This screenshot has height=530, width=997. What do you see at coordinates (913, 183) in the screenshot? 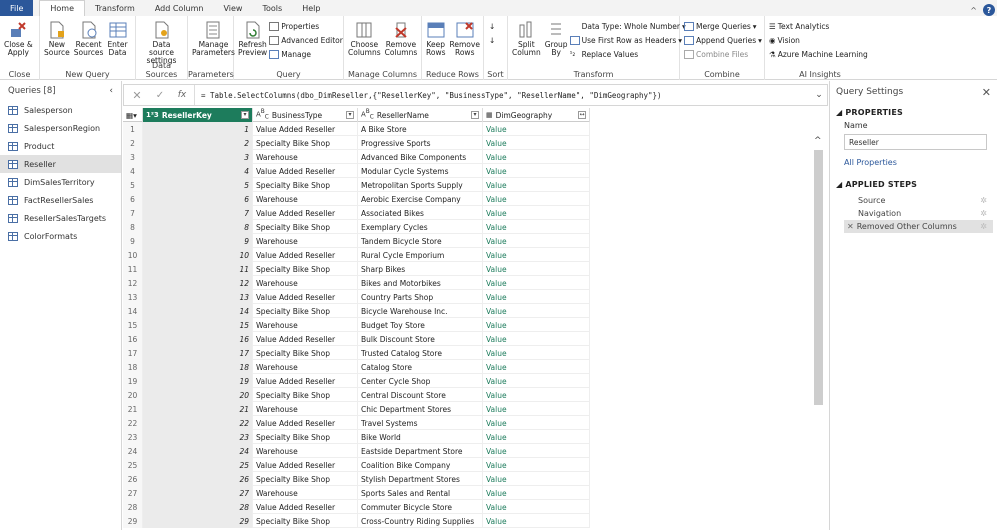
I see `applied-steps-section: ◢ APPLIED STEPS` at bounding box center [913, 183].